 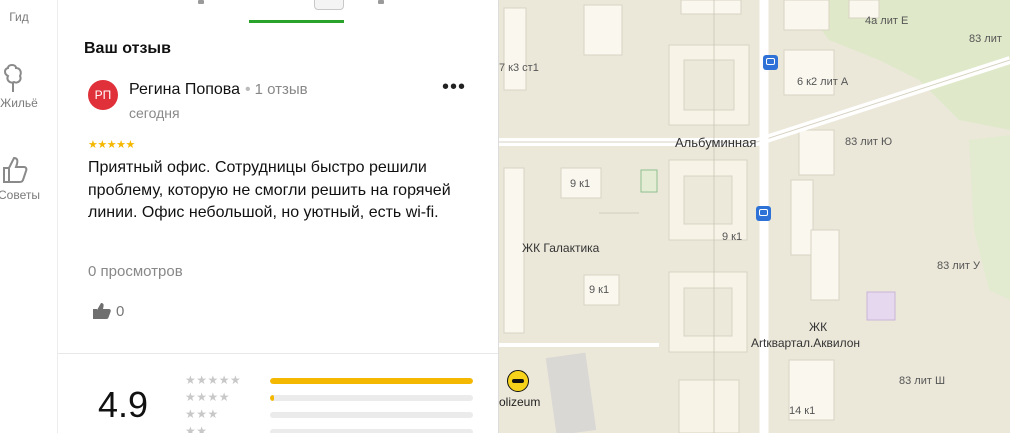 I want to click on rail-item-label: Гид, so click(x=19, y=17).